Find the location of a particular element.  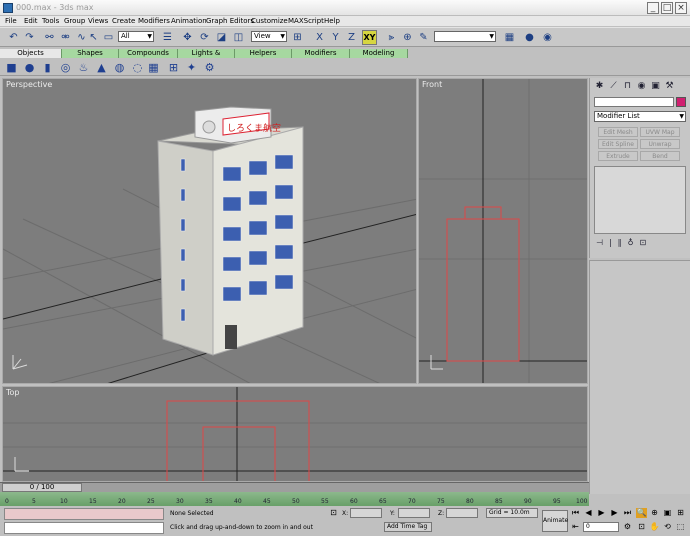

uvw-map-button: UVW Map is located at coordinates (660, 132).